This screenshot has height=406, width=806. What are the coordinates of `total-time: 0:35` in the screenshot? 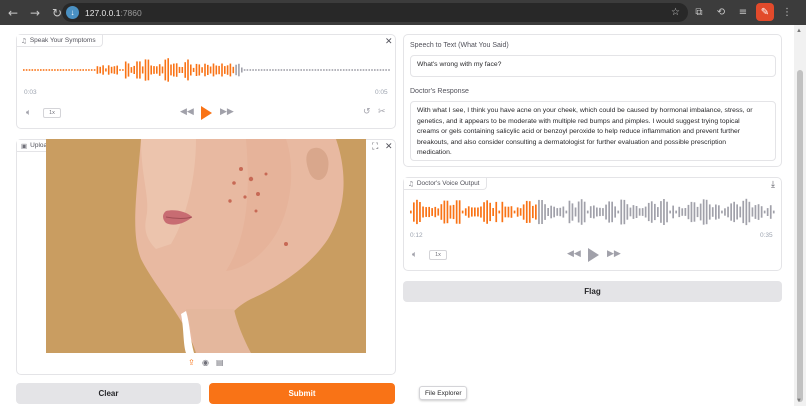 It's located at (766, 235).